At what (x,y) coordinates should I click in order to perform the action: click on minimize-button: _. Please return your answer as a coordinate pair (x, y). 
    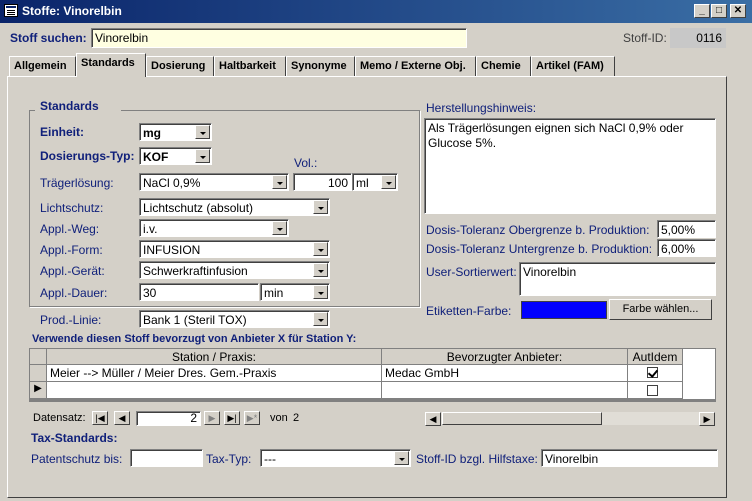
    Looking at the image, I should click on (702, 11).